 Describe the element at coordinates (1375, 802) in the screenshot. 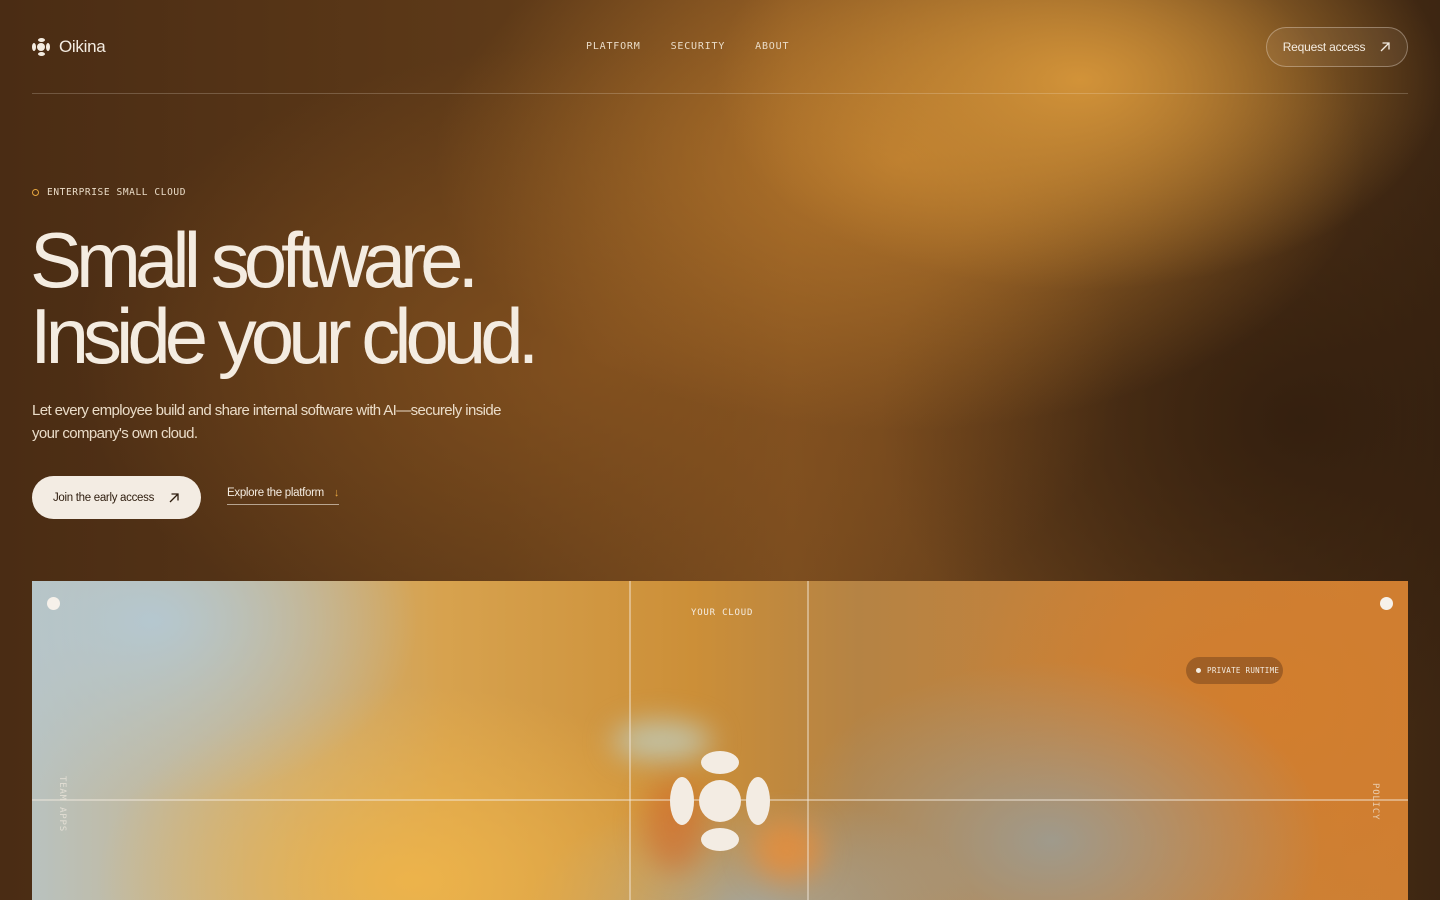

I see `label-policy: POLICY` at that location.